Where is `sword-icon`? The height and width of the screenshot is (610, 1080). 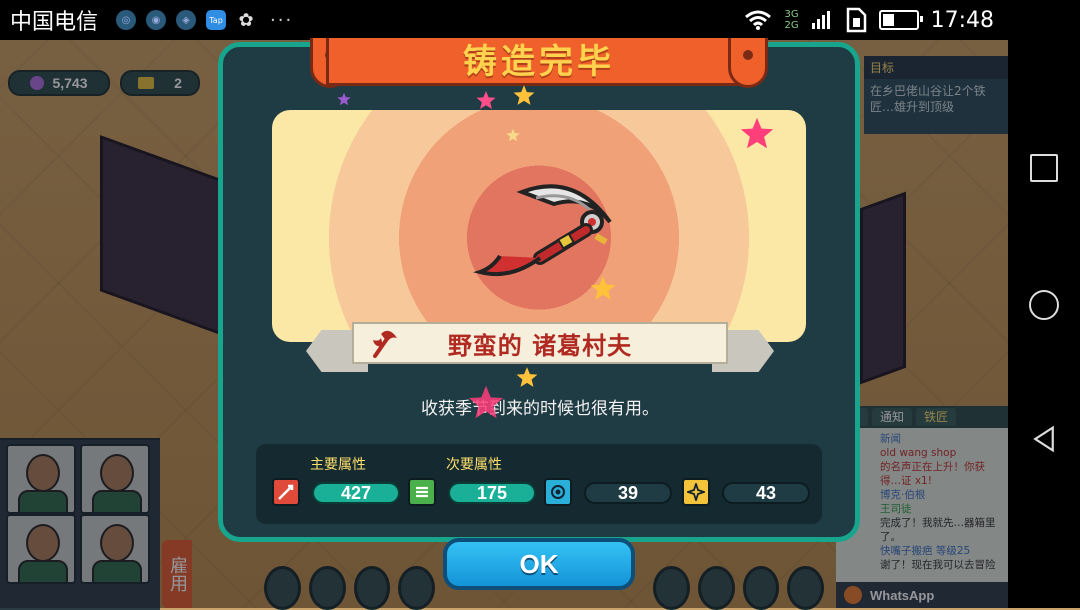
sword-icon is located at coordinates (286, 492).